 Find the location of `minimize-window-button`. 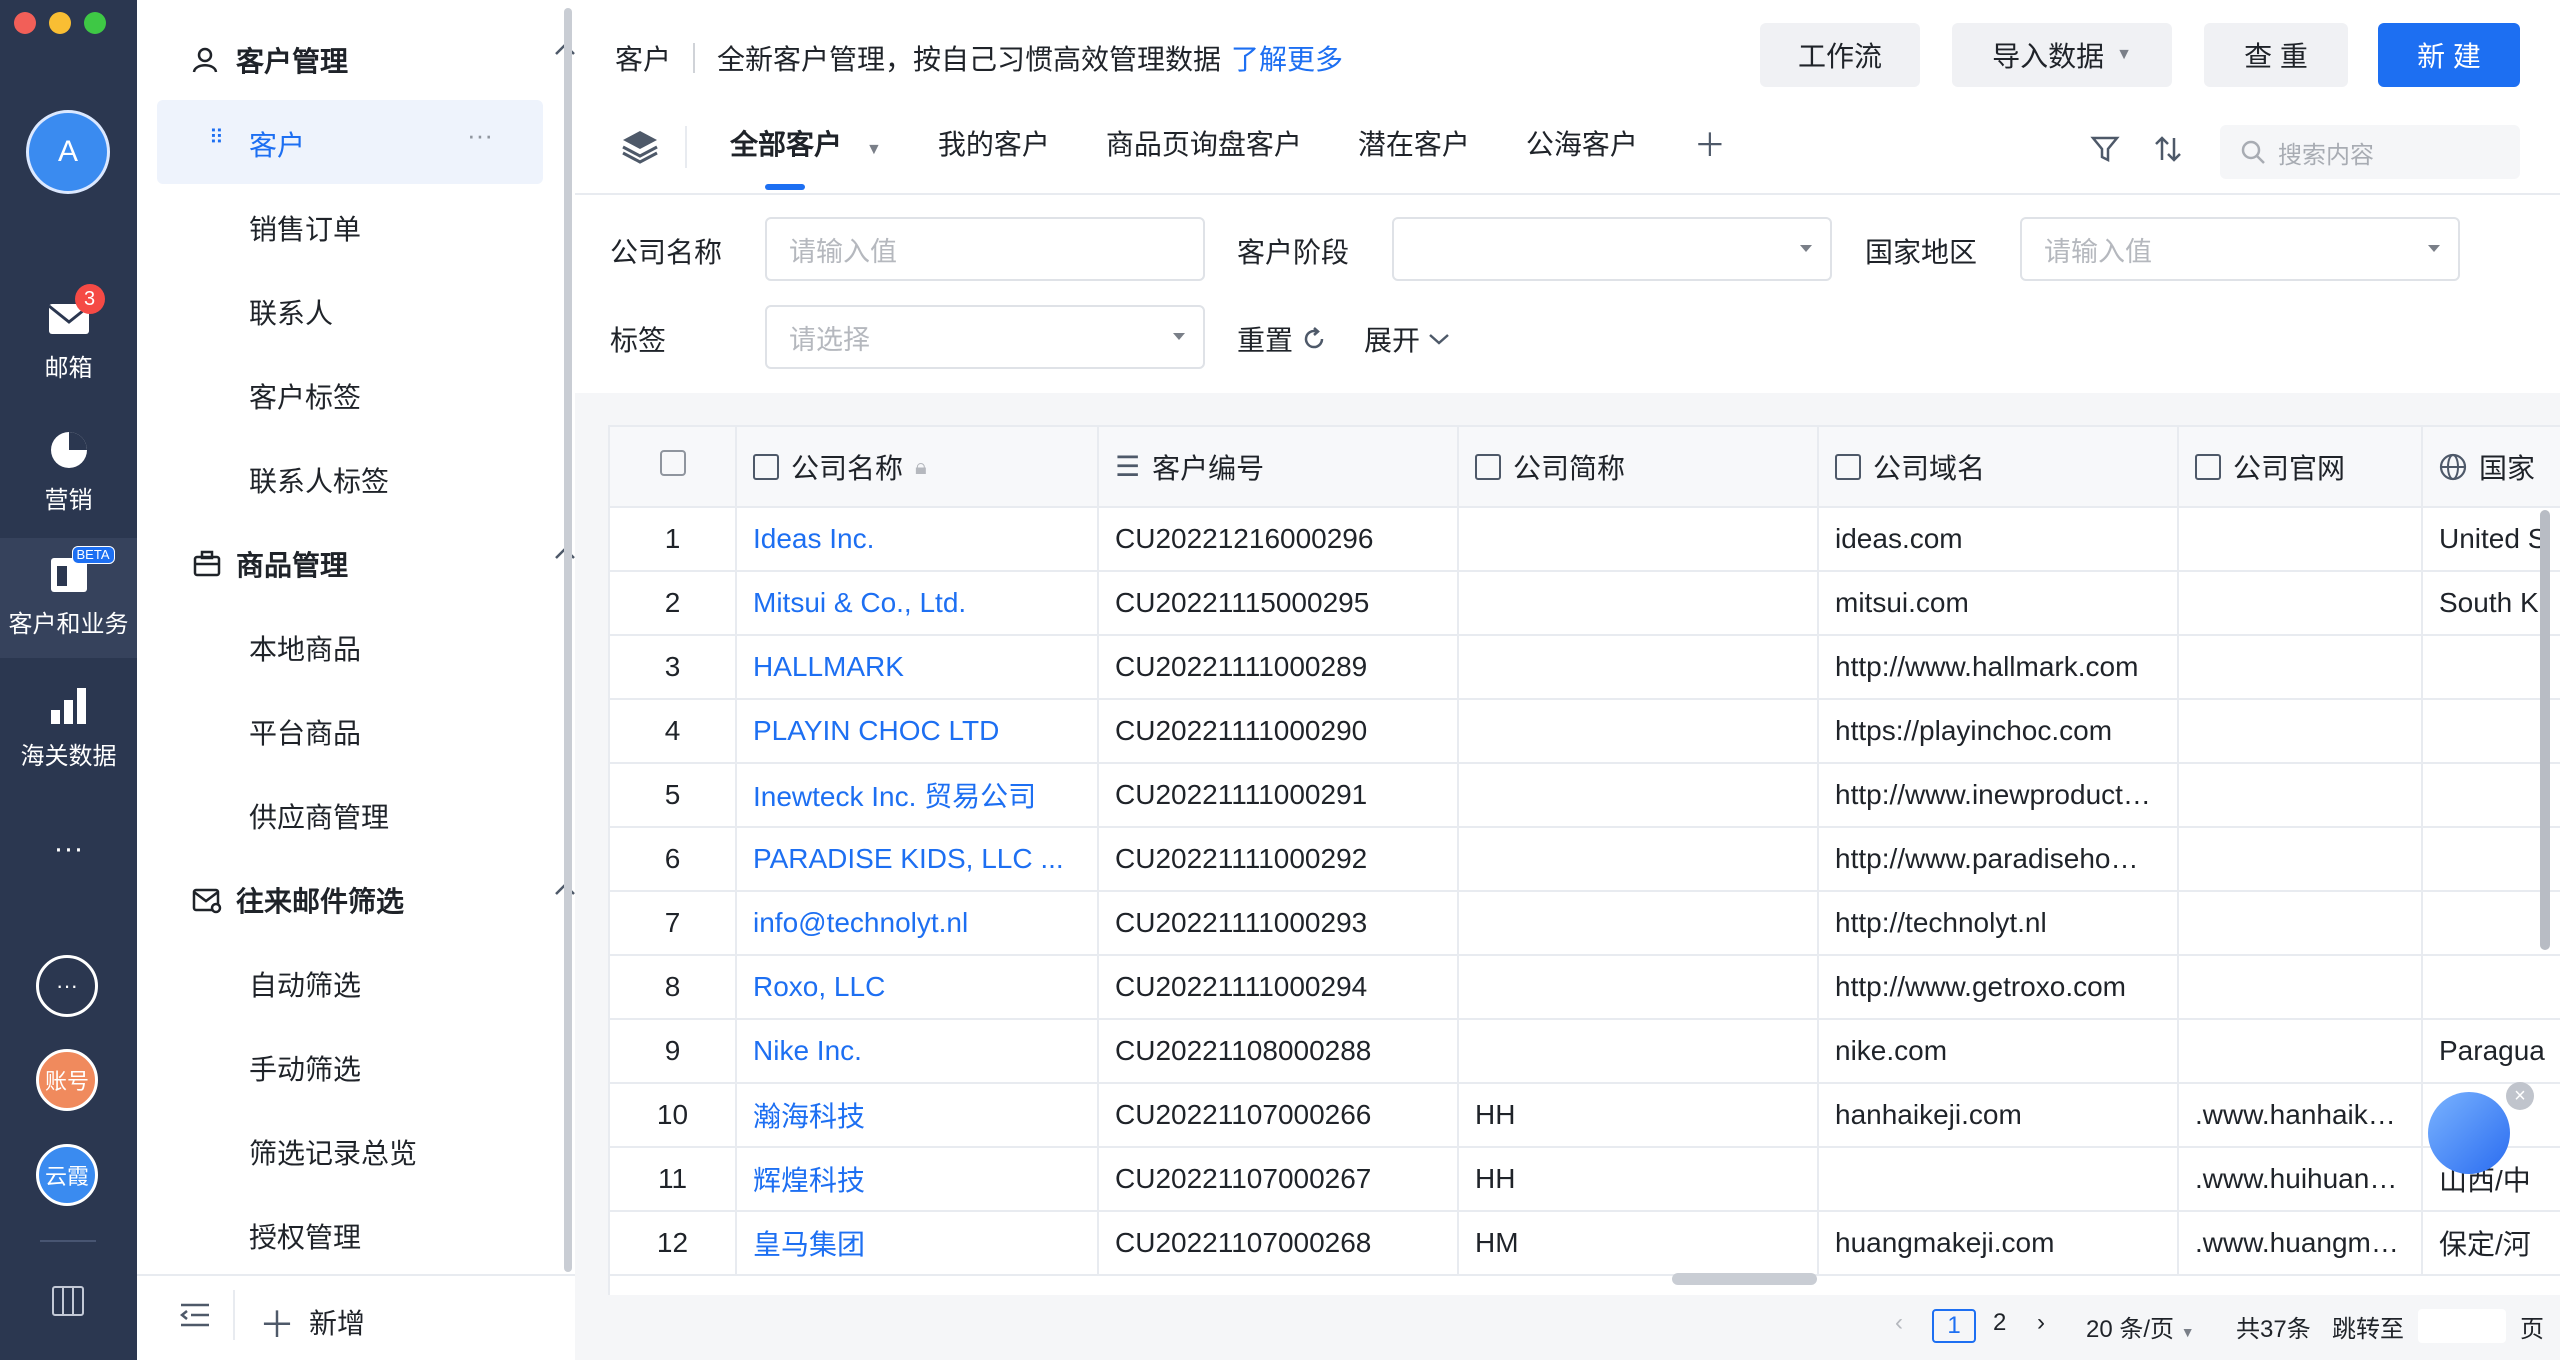

minimize-window-button is located at coordinates (60, 23).